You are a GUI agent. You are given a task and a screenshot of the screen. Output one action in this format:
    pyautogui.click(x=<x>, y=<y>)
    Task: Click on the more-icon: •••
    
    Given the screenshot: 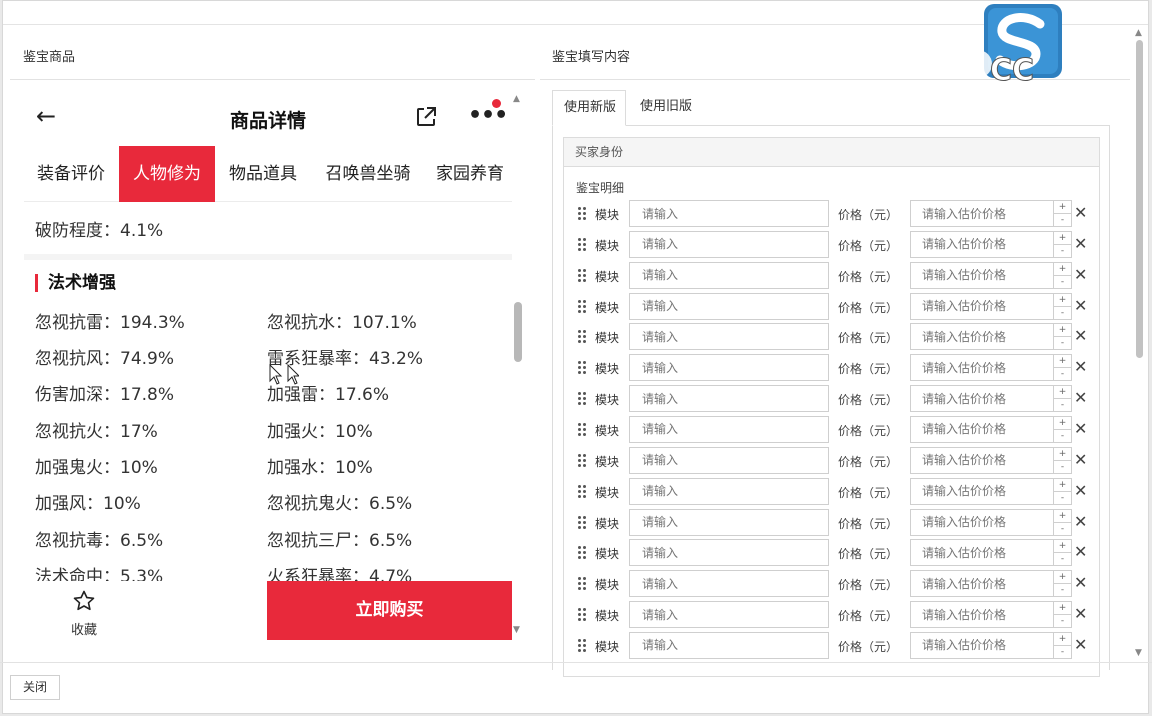 What is the action you would take?
    pyautogui.click(x=488, y=116)
    